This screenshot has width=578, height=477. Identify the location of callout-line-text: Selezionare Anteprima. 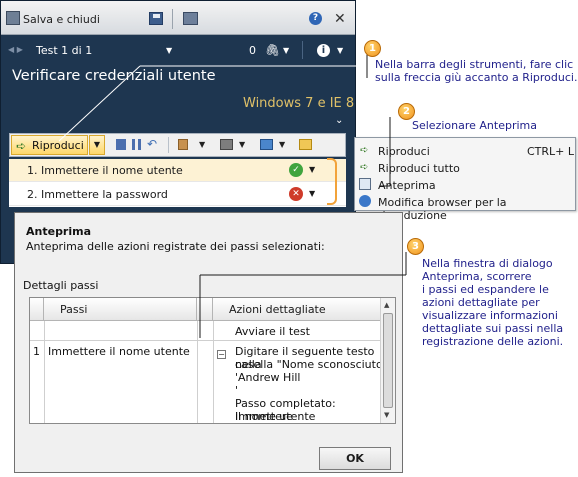
(474, 125).